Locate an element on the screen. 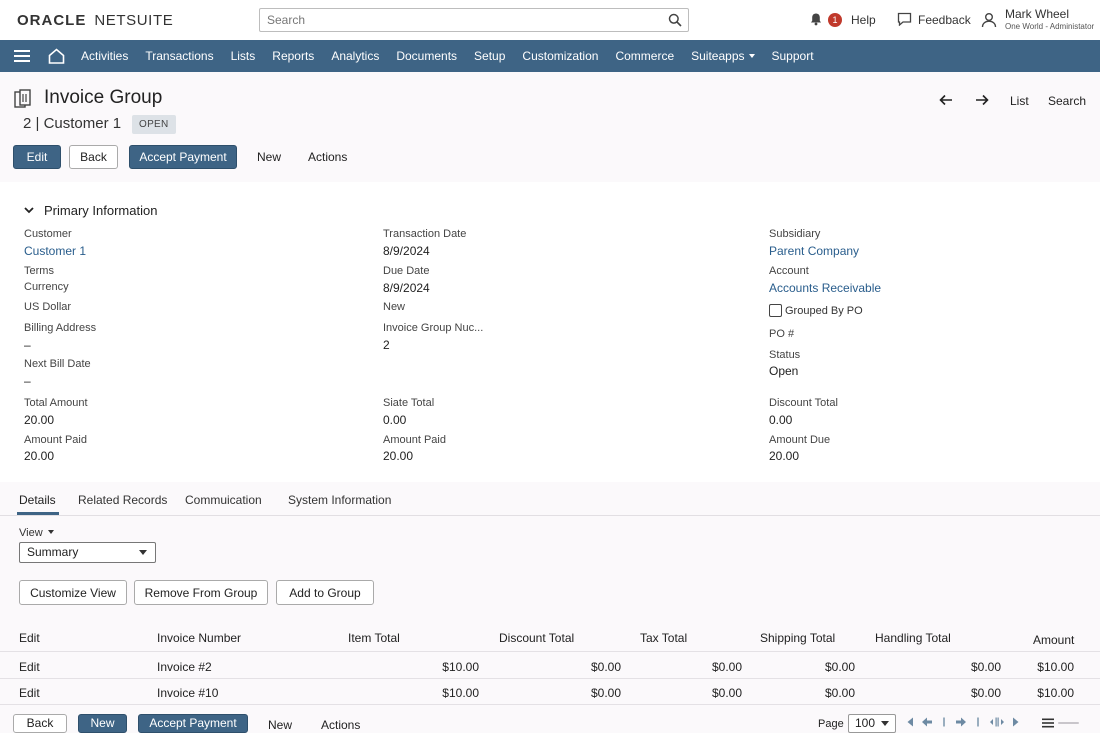 Image resolution: width=1100 pixels, height=733 pixels. back-button: Back is located at coordinates (93, 157).